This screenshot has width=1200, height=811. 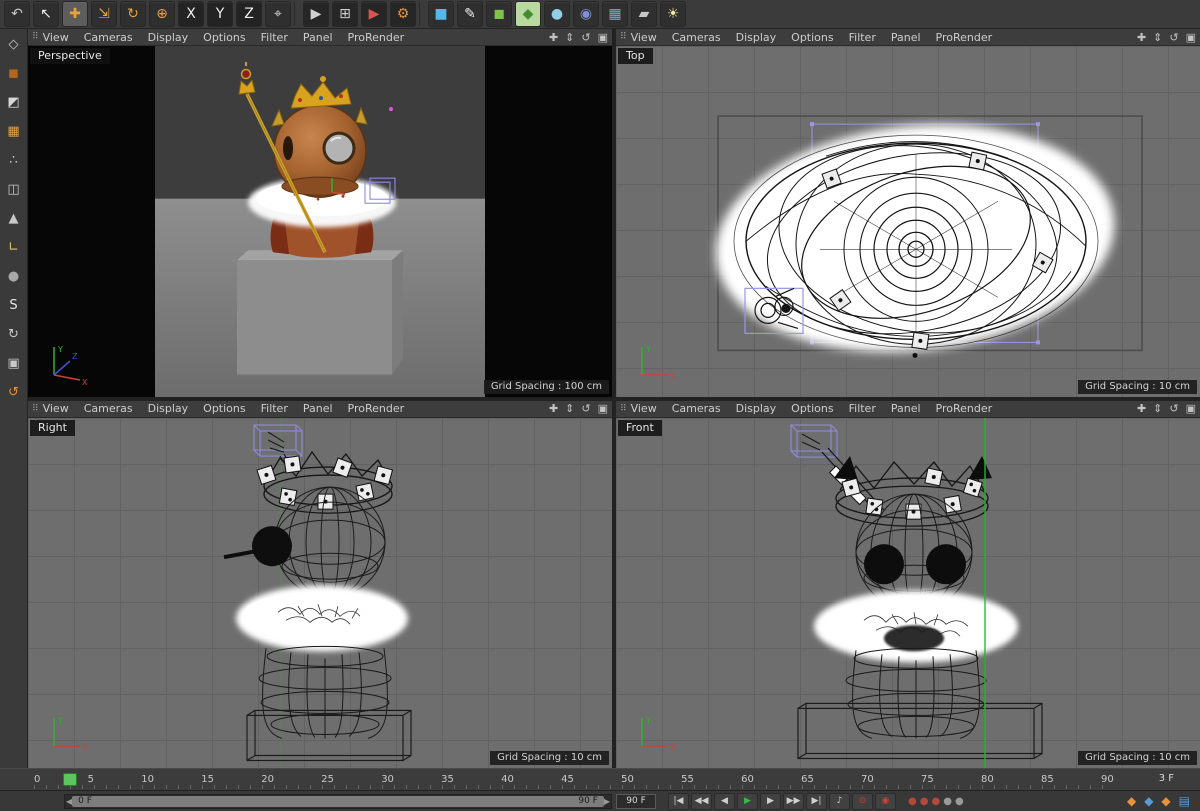 I want to click on interpolation-step-icon: ◆, so click(x=1165, y=801).